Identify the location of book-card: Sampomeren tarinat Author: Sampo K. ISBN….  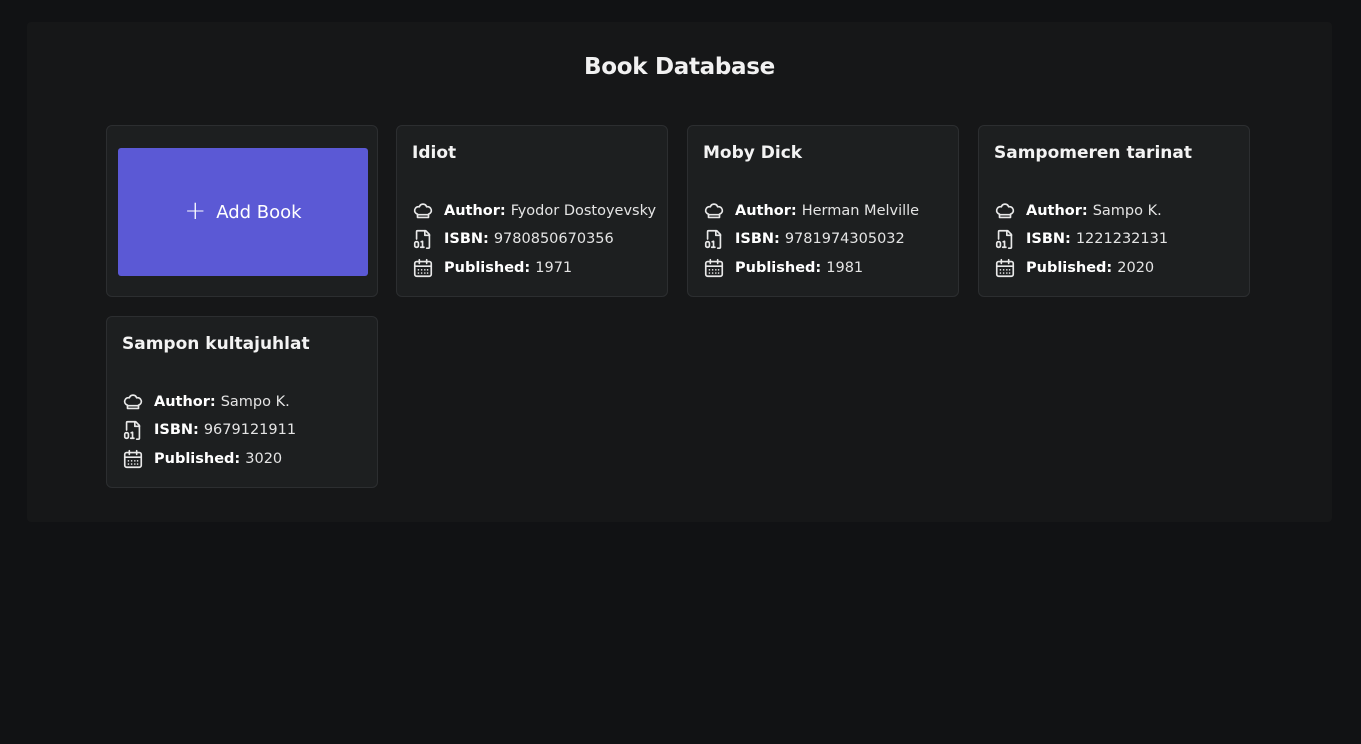
(1114, 211).